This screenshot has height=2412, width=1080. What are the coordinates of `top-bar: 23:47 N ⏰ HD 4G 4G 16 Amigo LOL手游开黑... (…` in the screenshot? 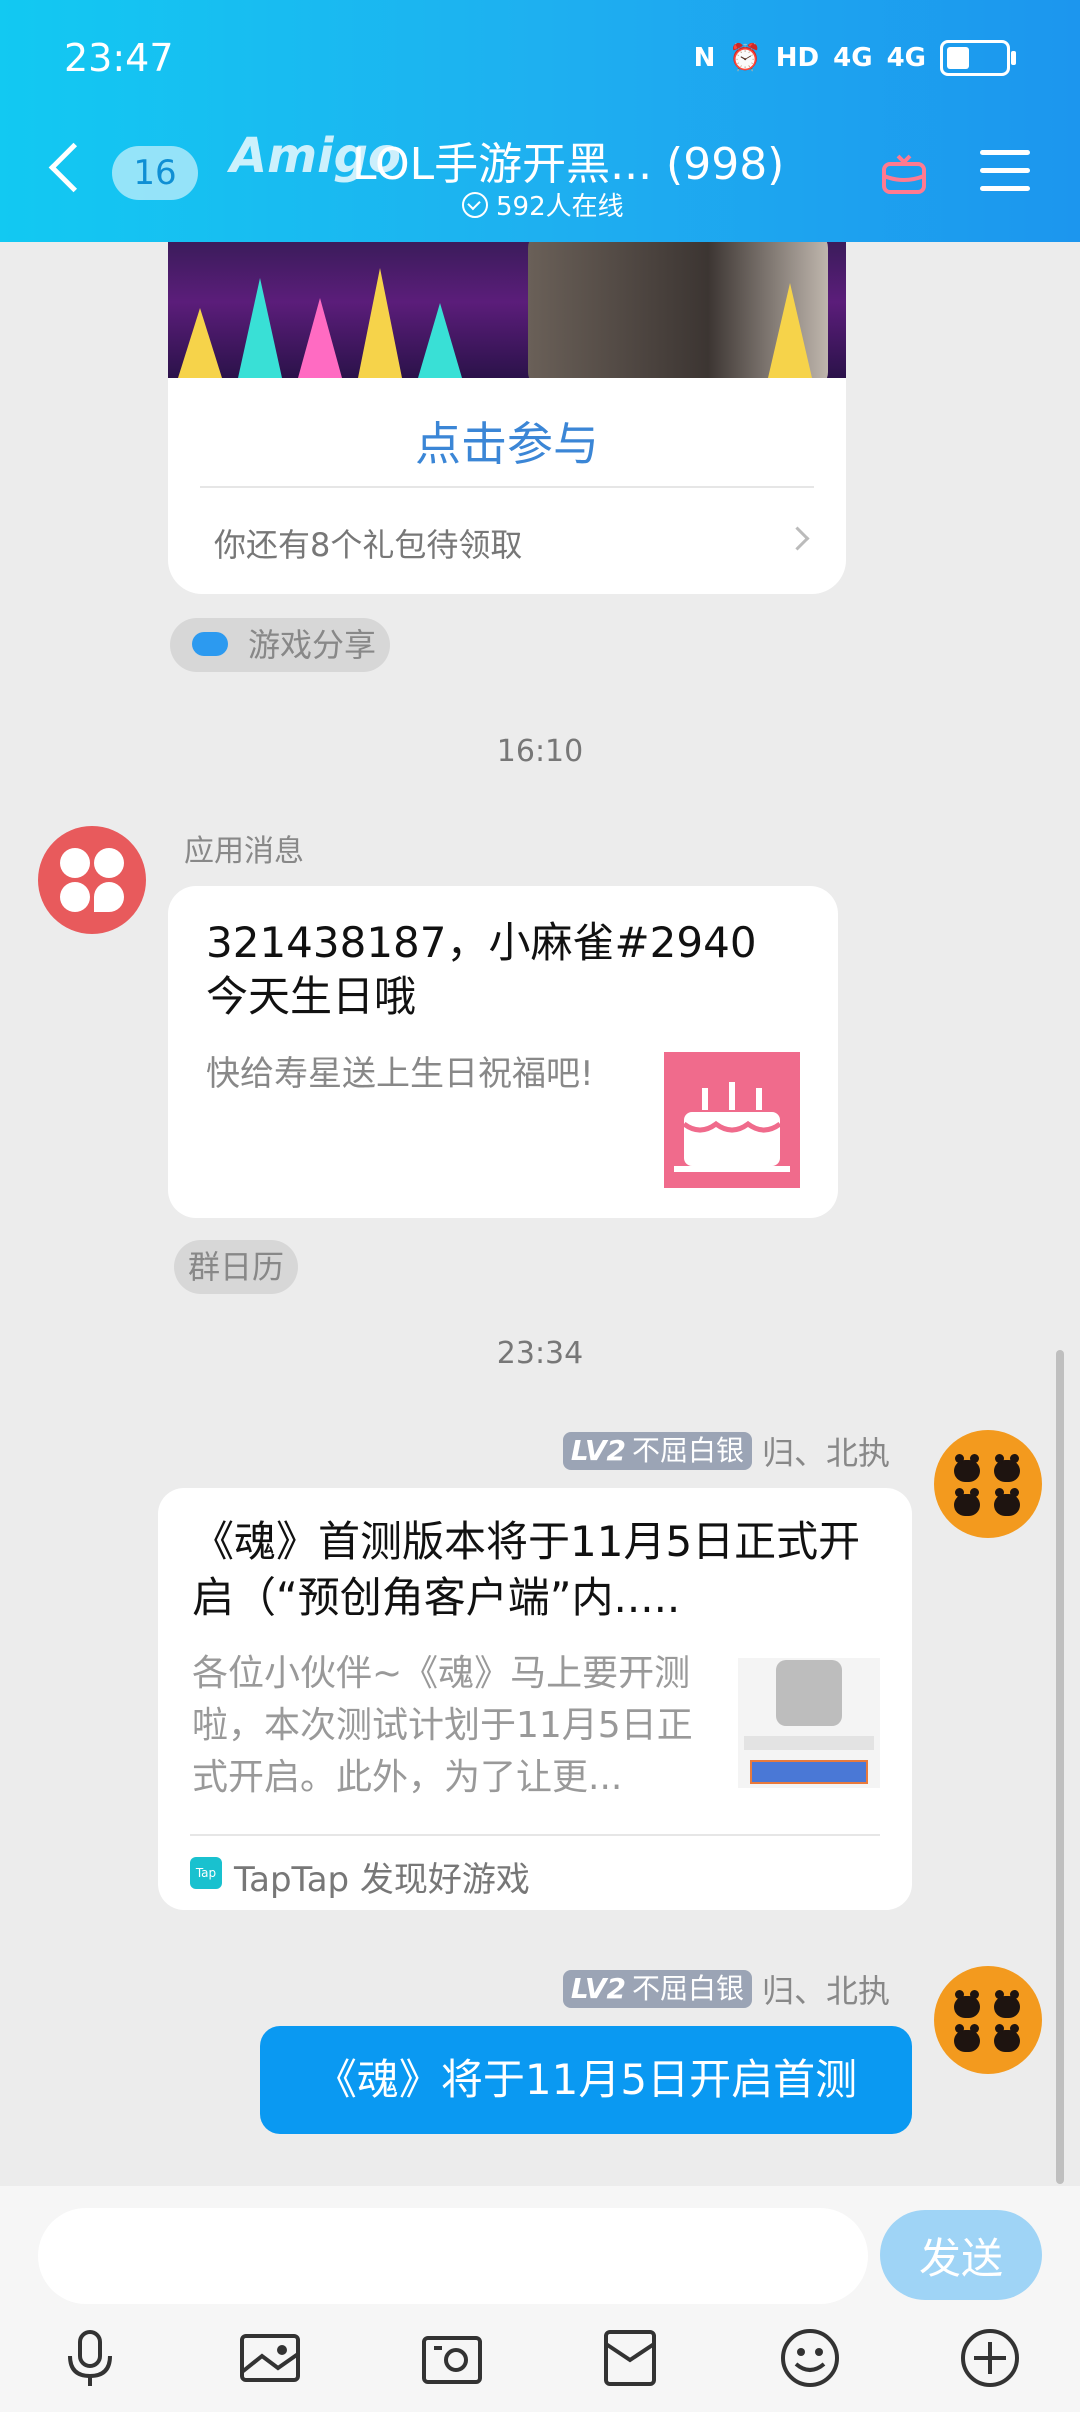 It's located at (540, 121).